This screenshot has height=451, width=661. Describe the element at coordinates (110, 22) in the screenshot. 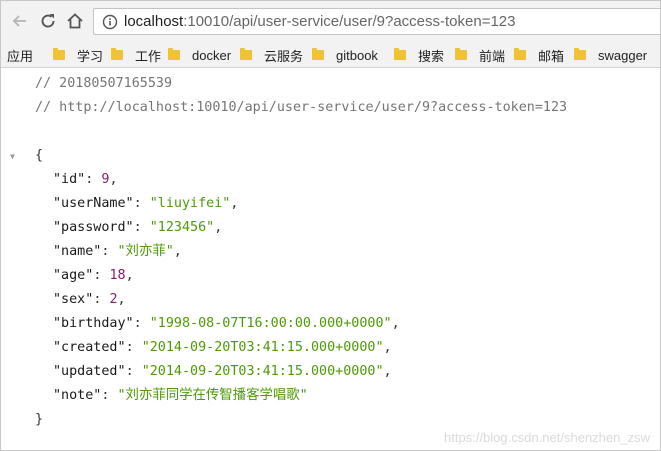

I see `page-info-icon` at that location.